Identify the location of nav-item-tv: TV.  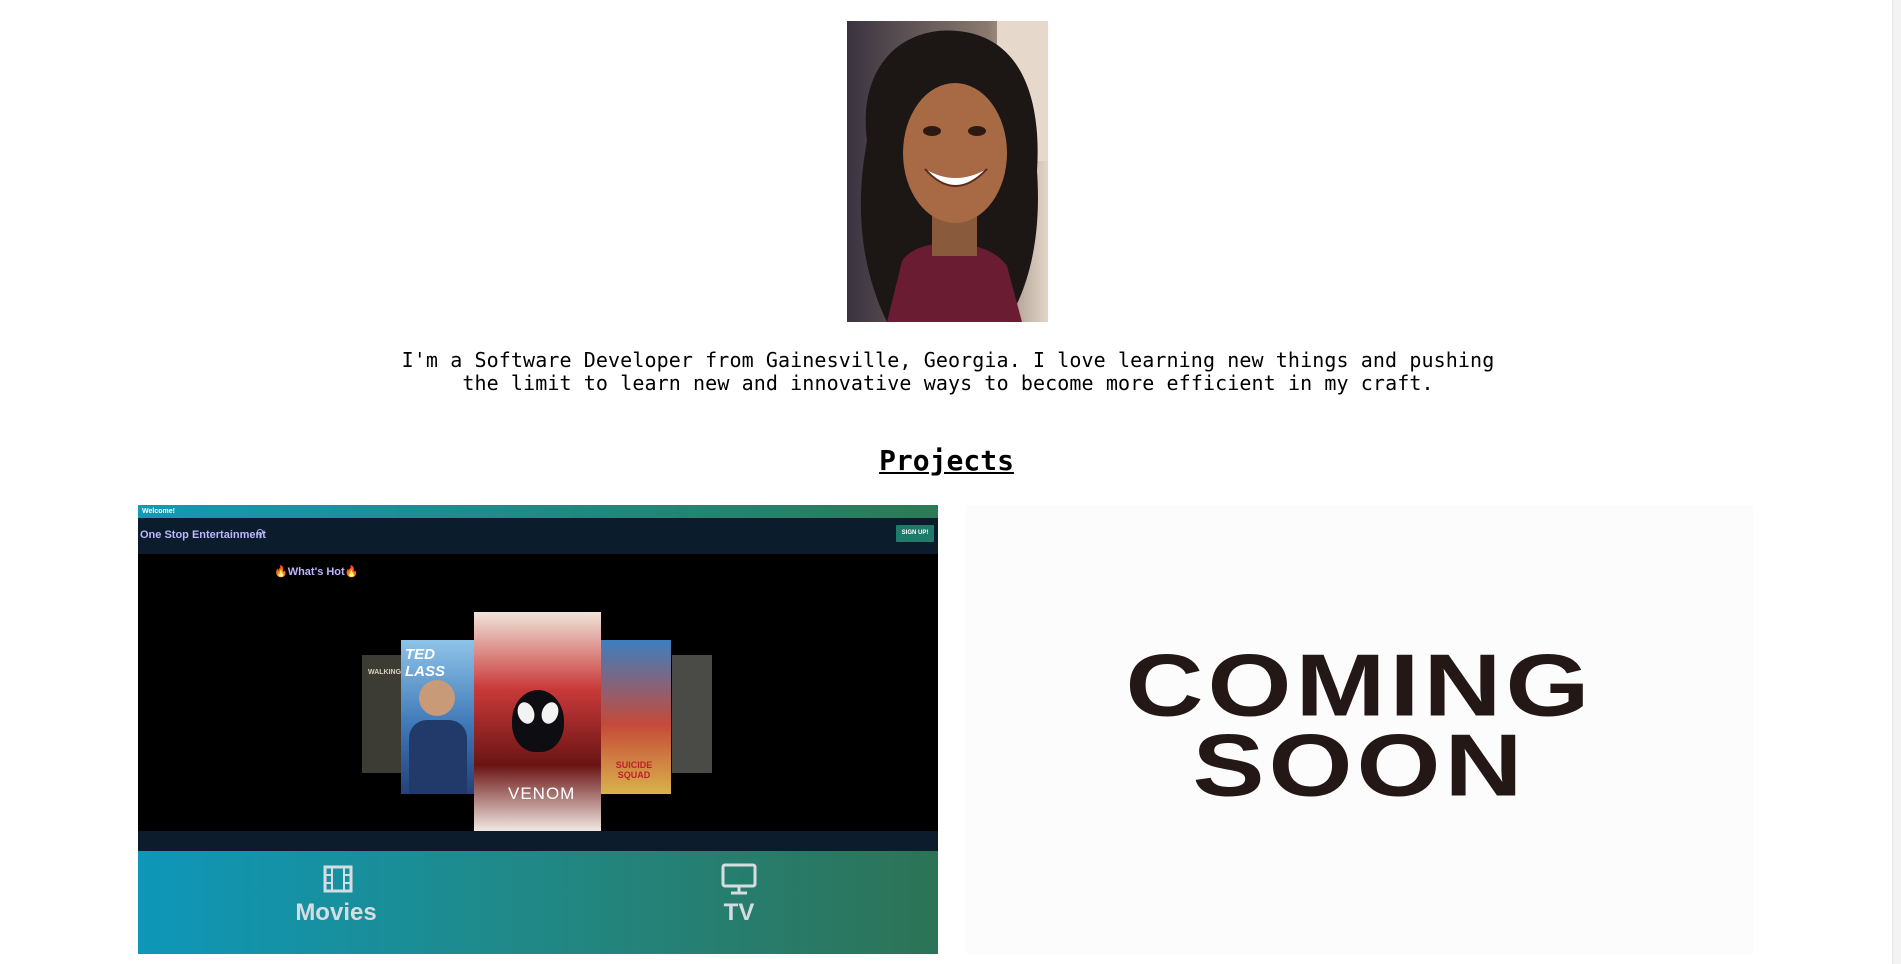
(739, 902).